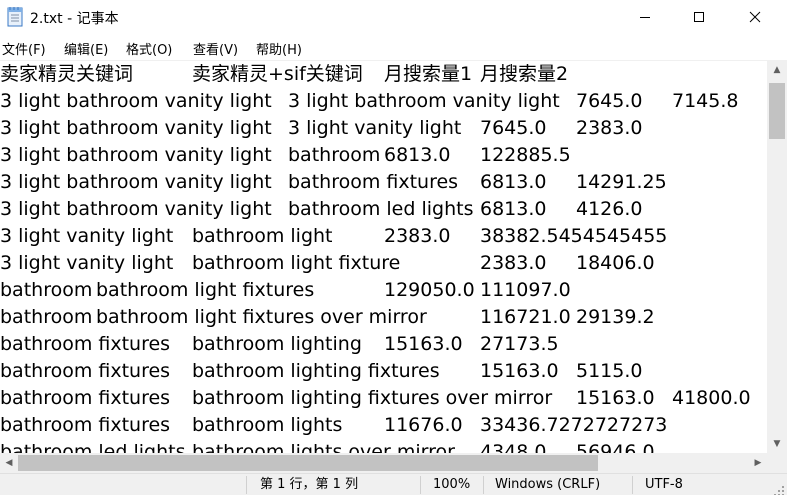  I want to click on menu-view: 查看(V), so click(215, 48).